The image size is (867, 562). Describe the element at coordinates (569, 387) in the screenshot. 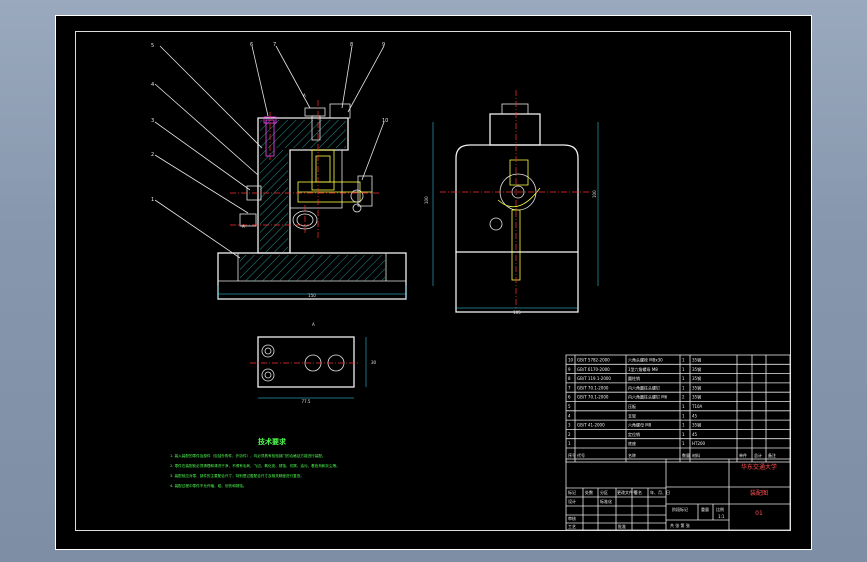

I see `bom-cell-no: 7` at that location.